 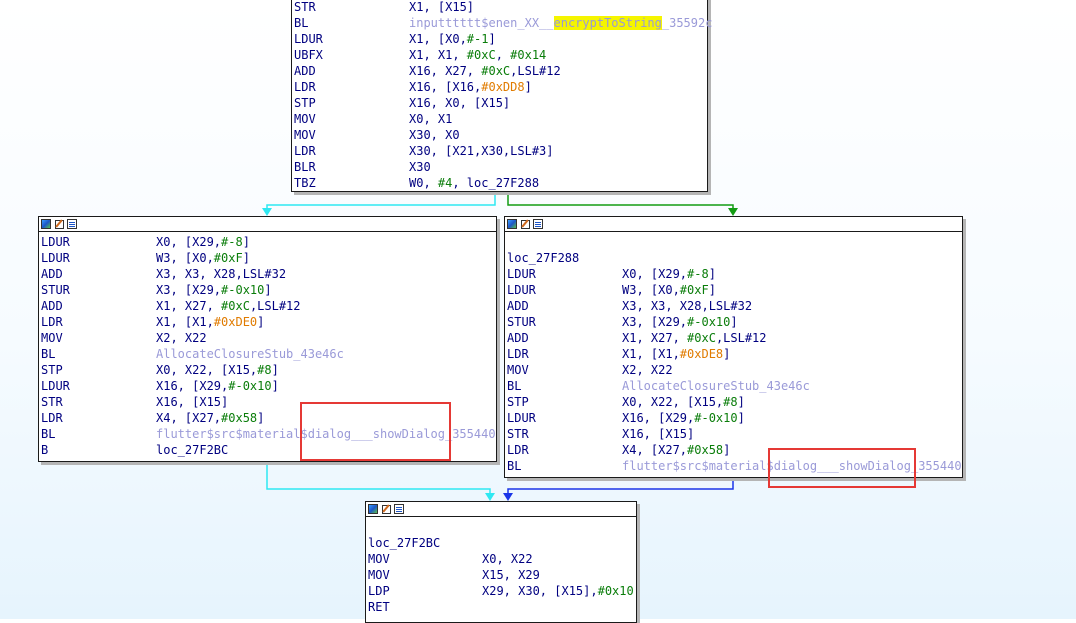 I want to click on instruction-row: MOV X30, X0, so click(x=499, y=135).